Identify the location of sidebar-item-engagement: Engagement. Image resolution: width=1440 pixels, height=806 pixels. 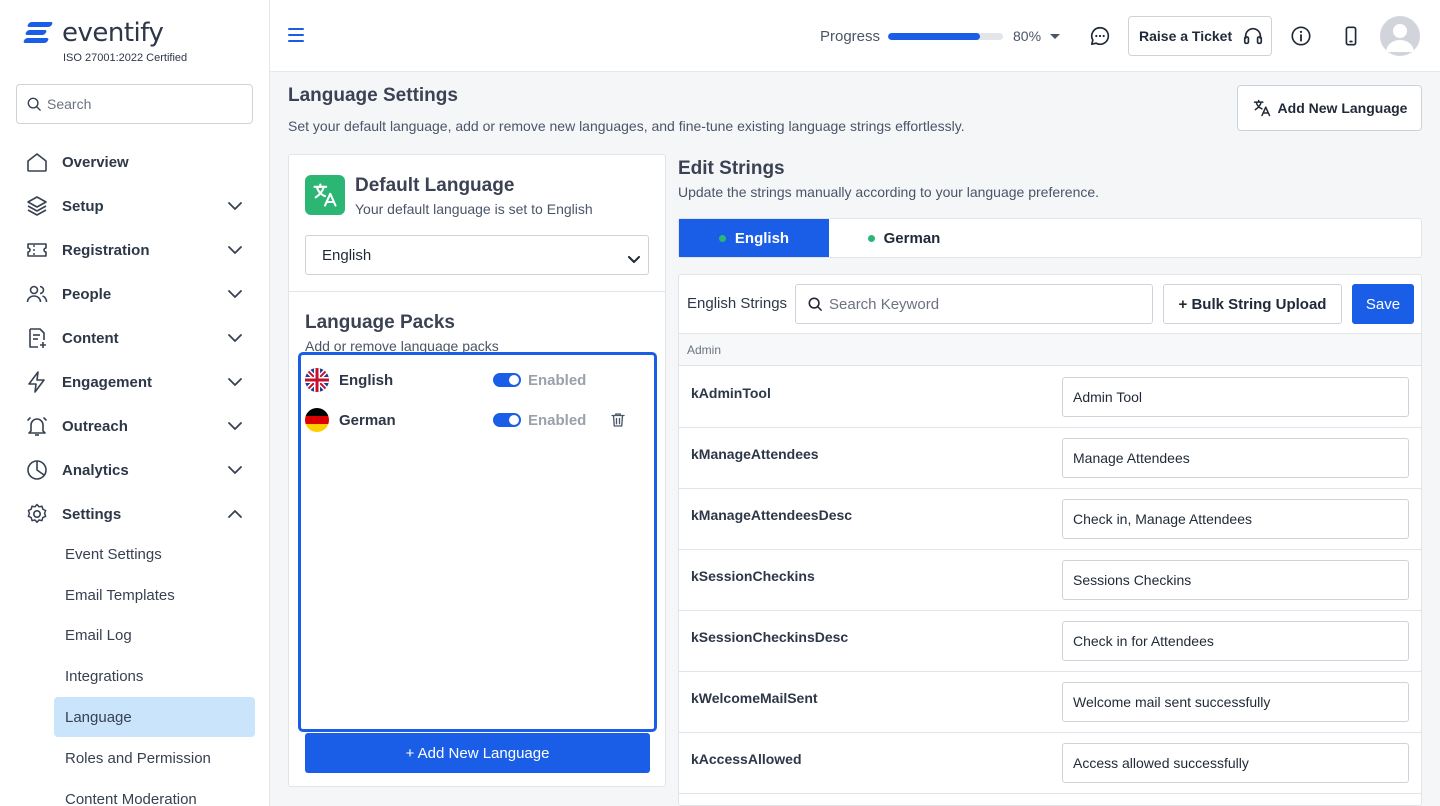
(134, 382).